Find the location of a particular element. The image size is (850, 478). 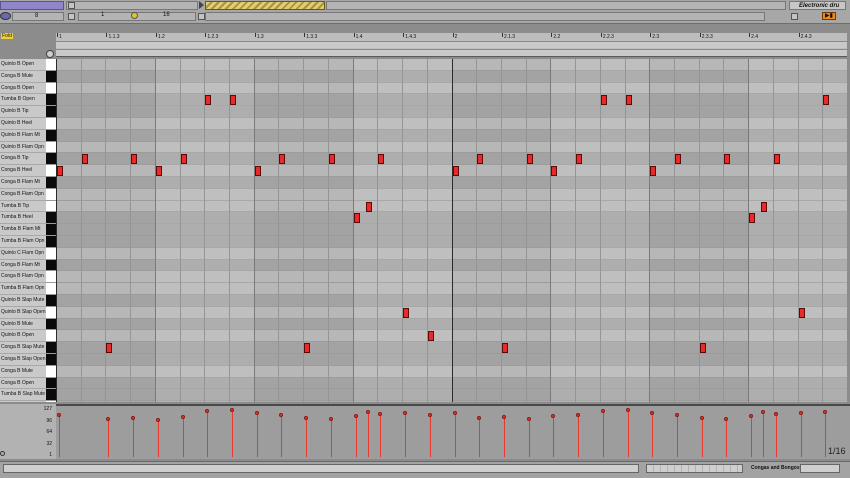

loop-brace is located at coordinates (265, 5).